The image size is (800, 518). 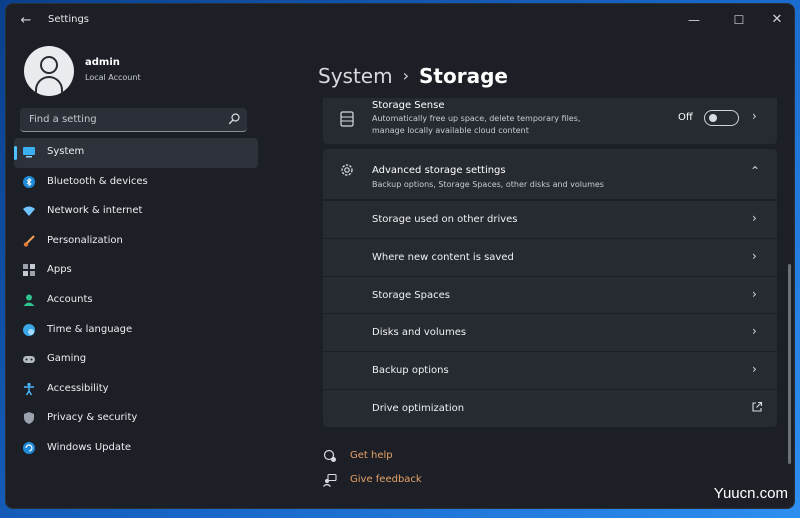 I want to click on shield-icon, so click(x=29, y=418).